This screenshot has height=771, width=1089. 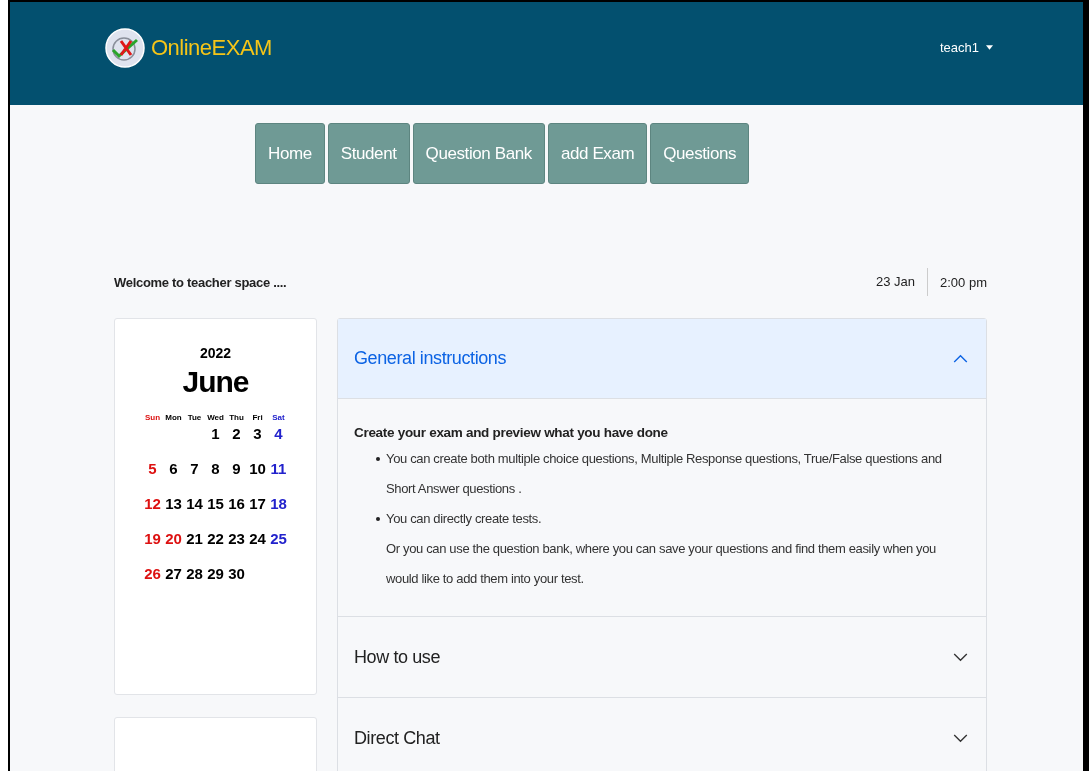 What do you see at coordinates (511, 432) in the screenshot?
I see `instruction-heading: Create your exam and preview what you have done` at bounding box center [511, 432].